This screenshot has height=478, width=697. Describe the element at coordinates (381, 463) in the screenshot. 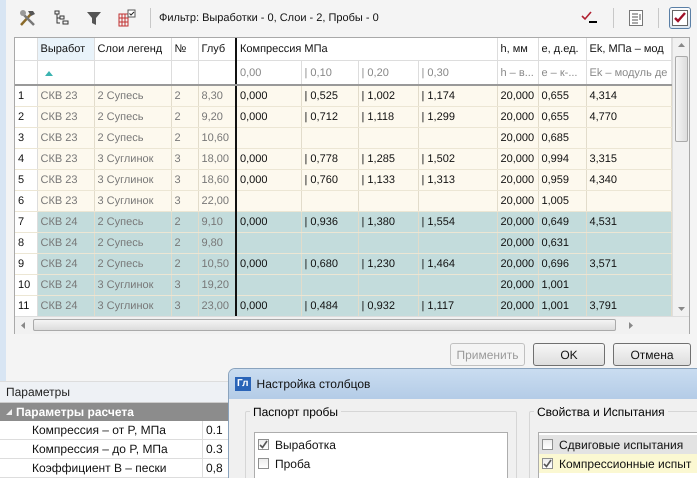

I see `list-item: Проба` at that location.